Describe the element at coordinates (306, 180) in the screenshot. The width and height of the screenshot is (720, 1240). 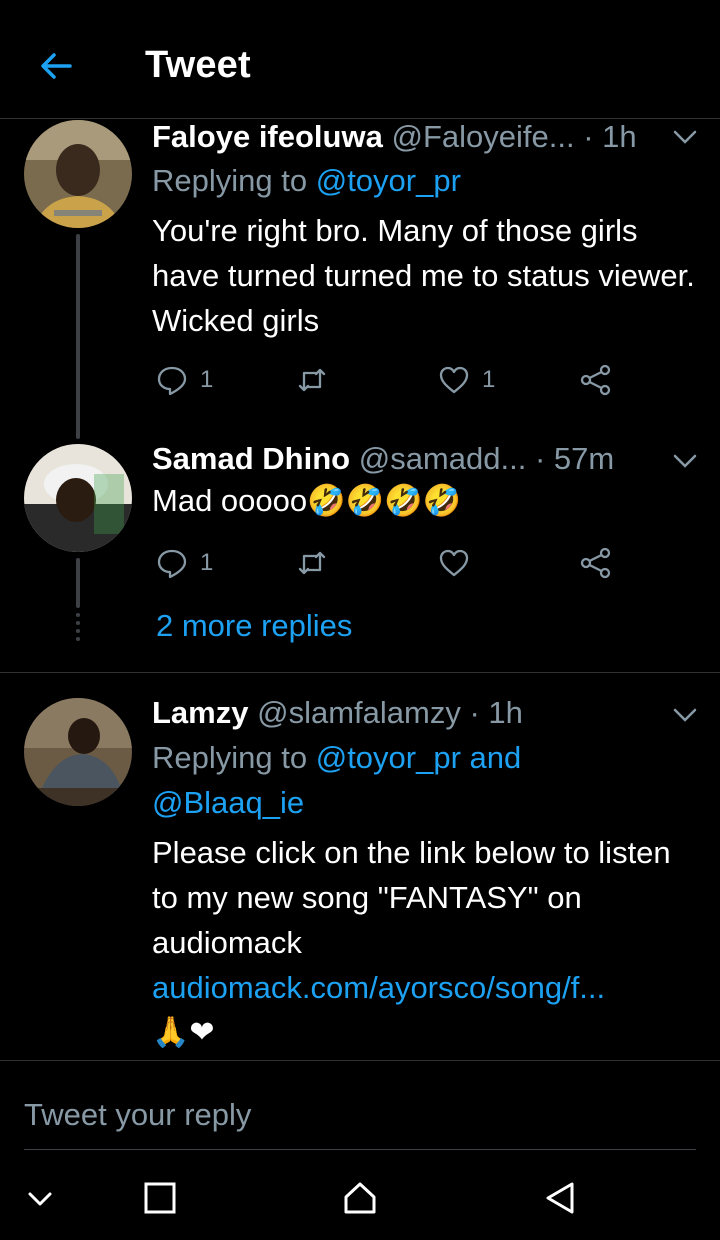
I see `replying-to: Replying to @toyor_pr` at that location.